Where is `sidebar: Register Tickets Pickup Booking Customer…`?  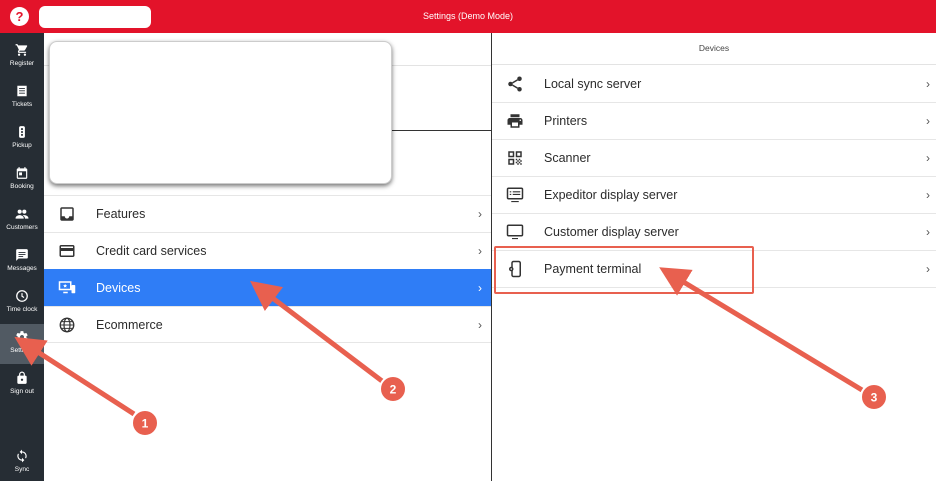 sidebar: Register Tickets Pickup Booking Customer… is located at coordinates (22, 257).